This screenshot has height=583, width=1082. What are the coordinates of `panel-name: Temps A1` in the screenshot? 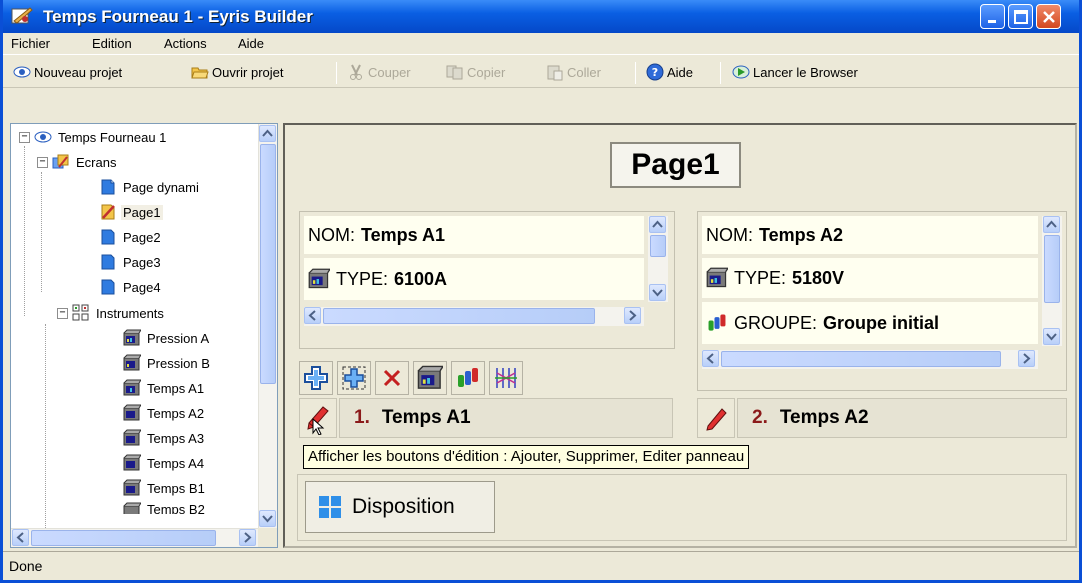 It's located at (426, 417).